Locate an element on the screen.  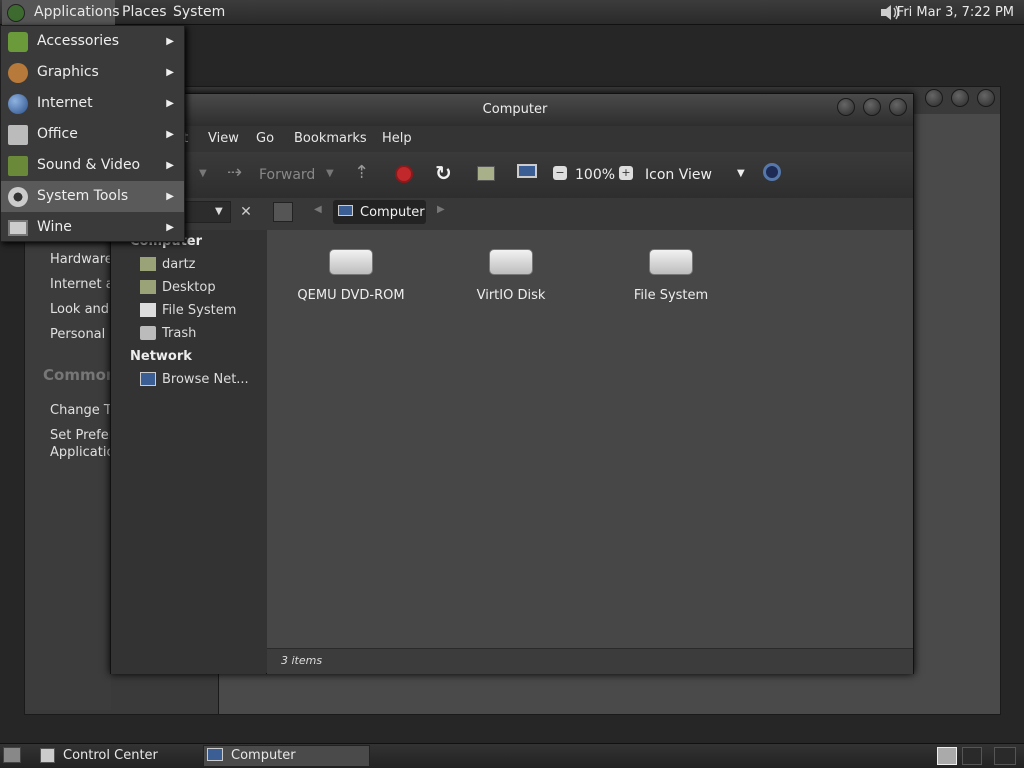
reload-icon: ↻ is located at coordinates (443, 173).